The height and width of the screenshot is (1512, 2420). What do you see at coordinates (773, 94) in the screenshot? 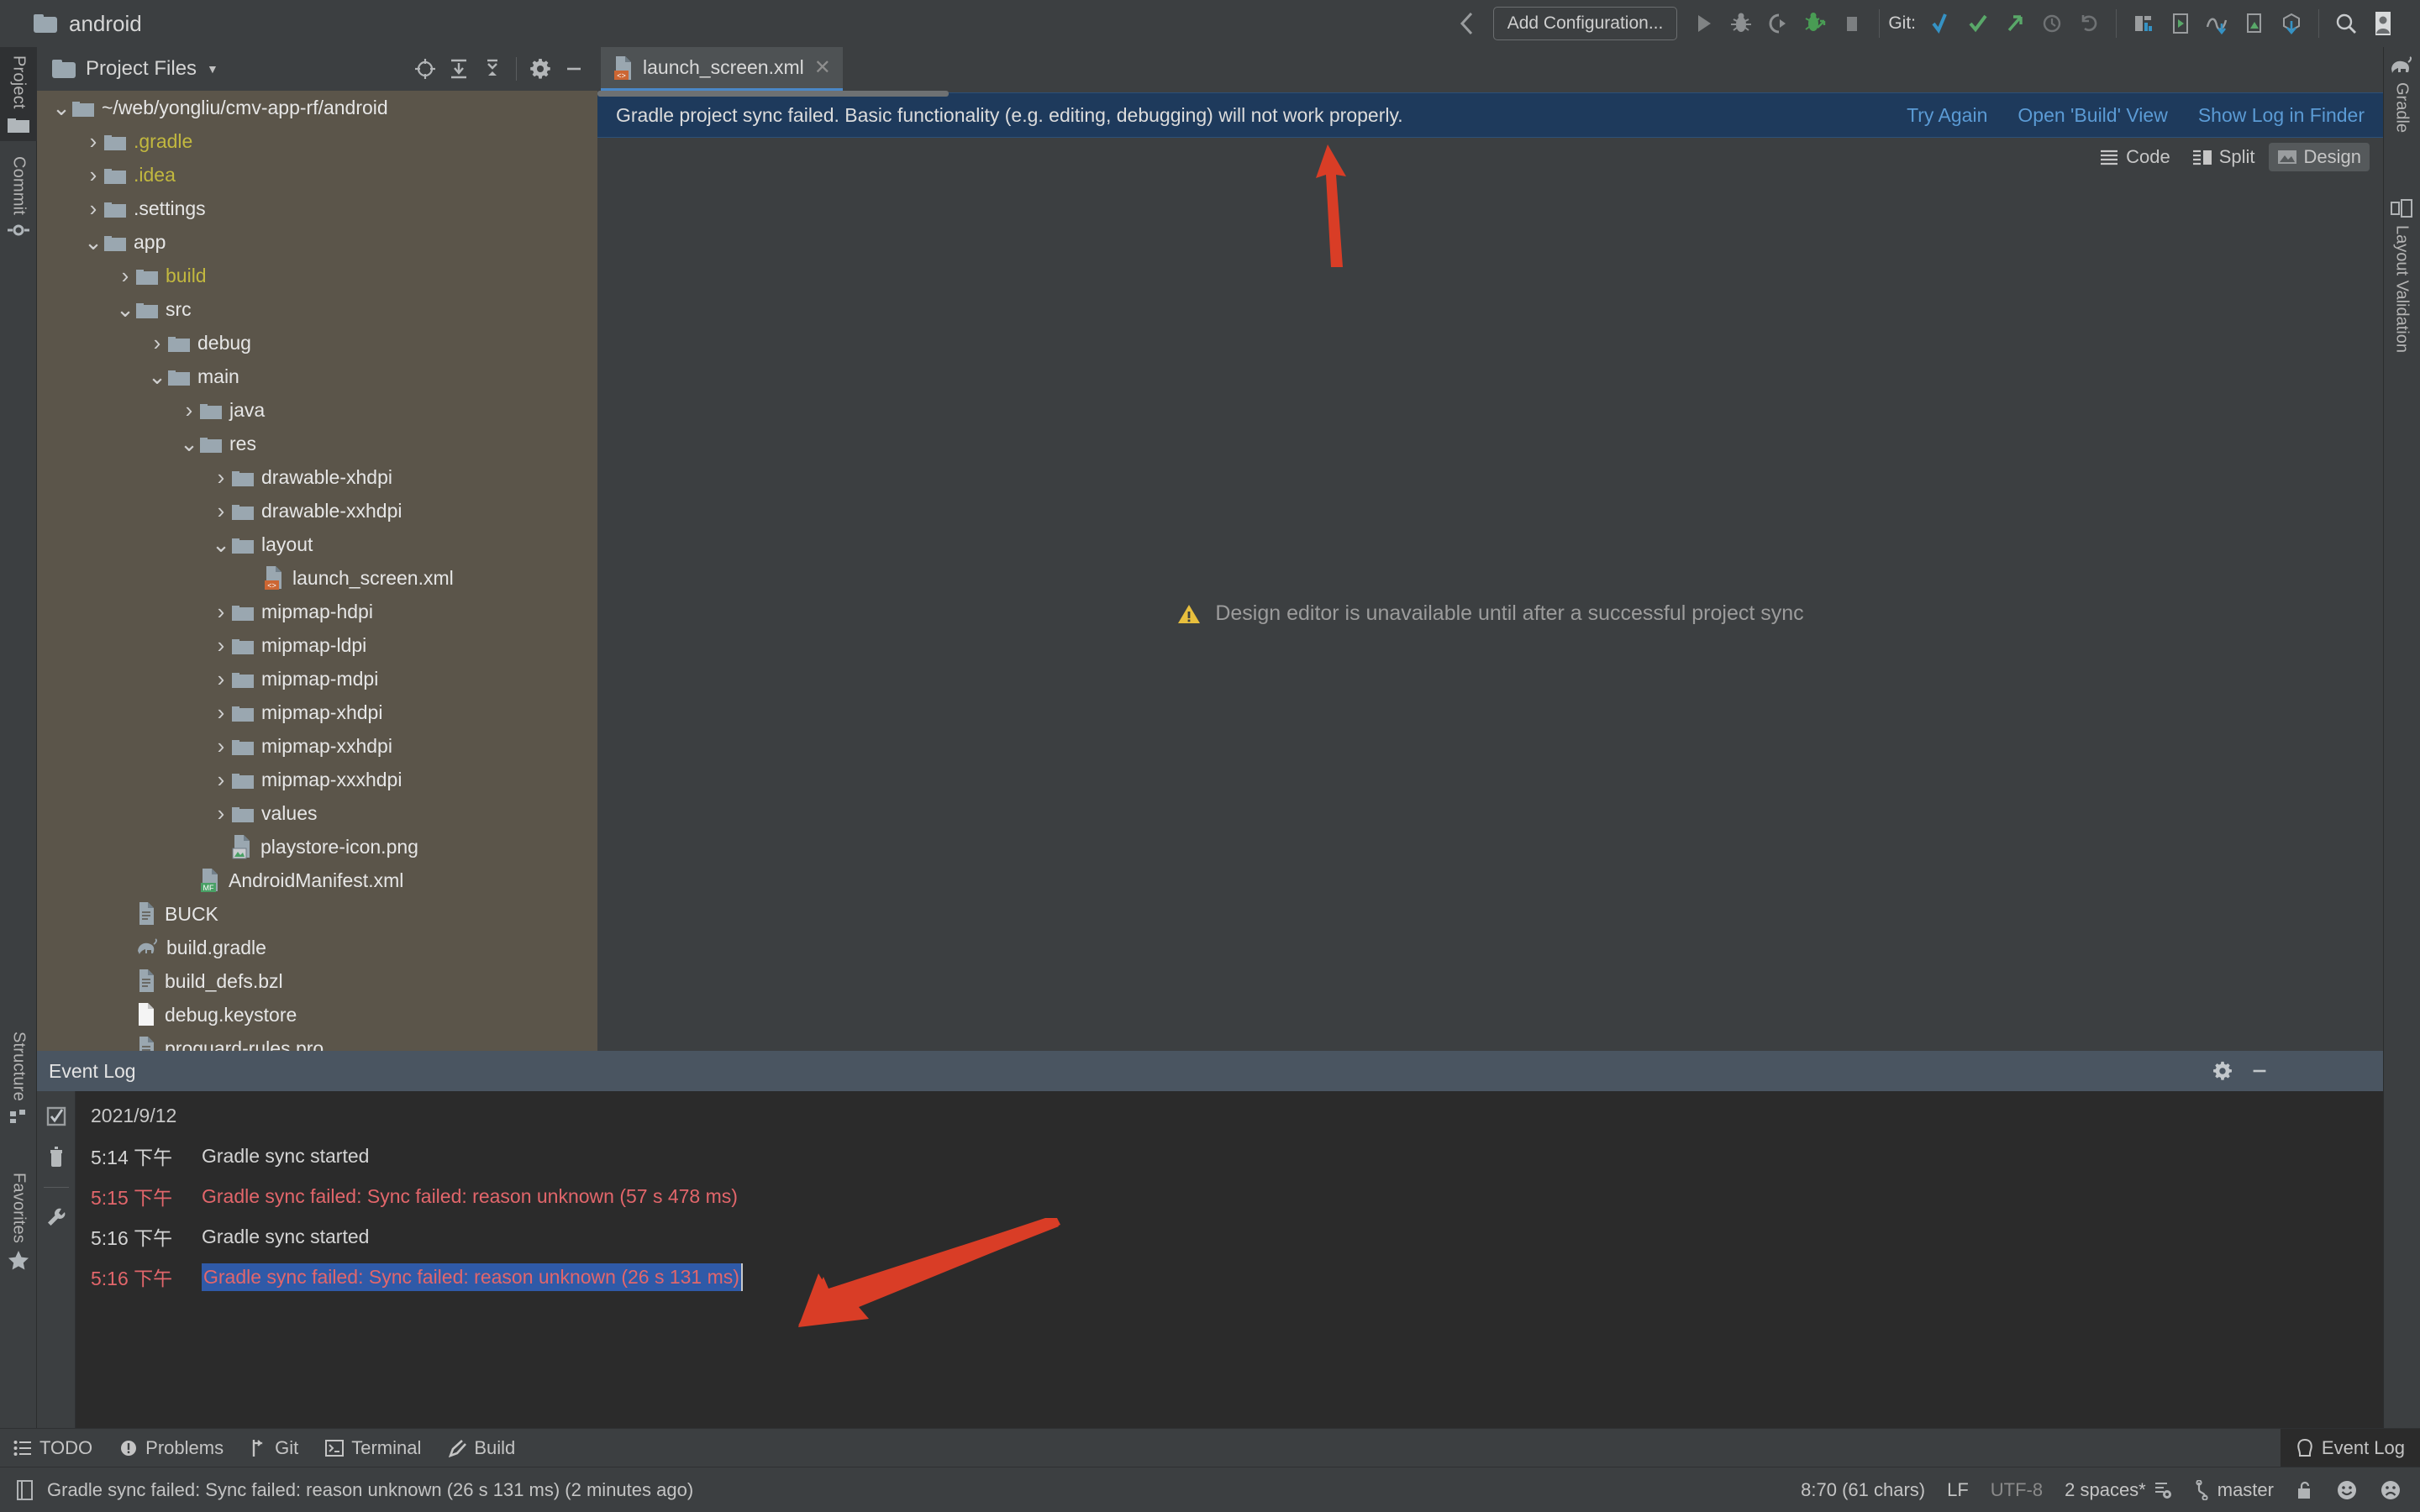
I see `horizontal-scrollbar-thumb` at bounding box center [773, 94].